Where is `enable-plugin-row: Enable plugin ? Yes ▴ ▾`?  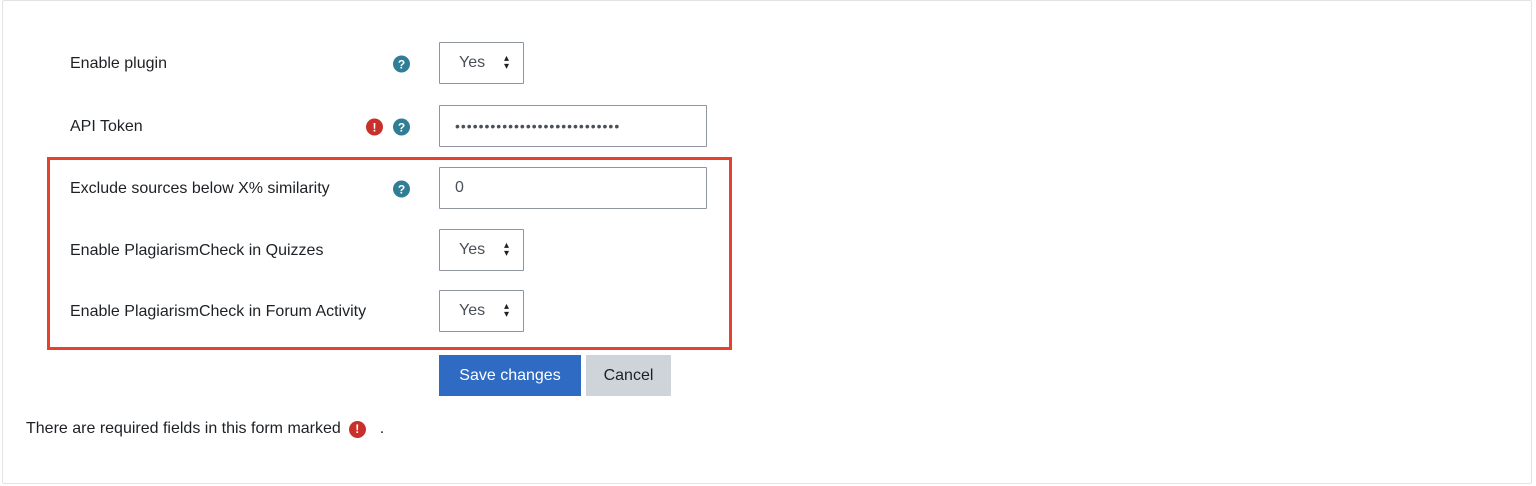 enable-plugin-row: Enable plugin ? Yes ▴ ▾ is located at coordinates (380, 64).